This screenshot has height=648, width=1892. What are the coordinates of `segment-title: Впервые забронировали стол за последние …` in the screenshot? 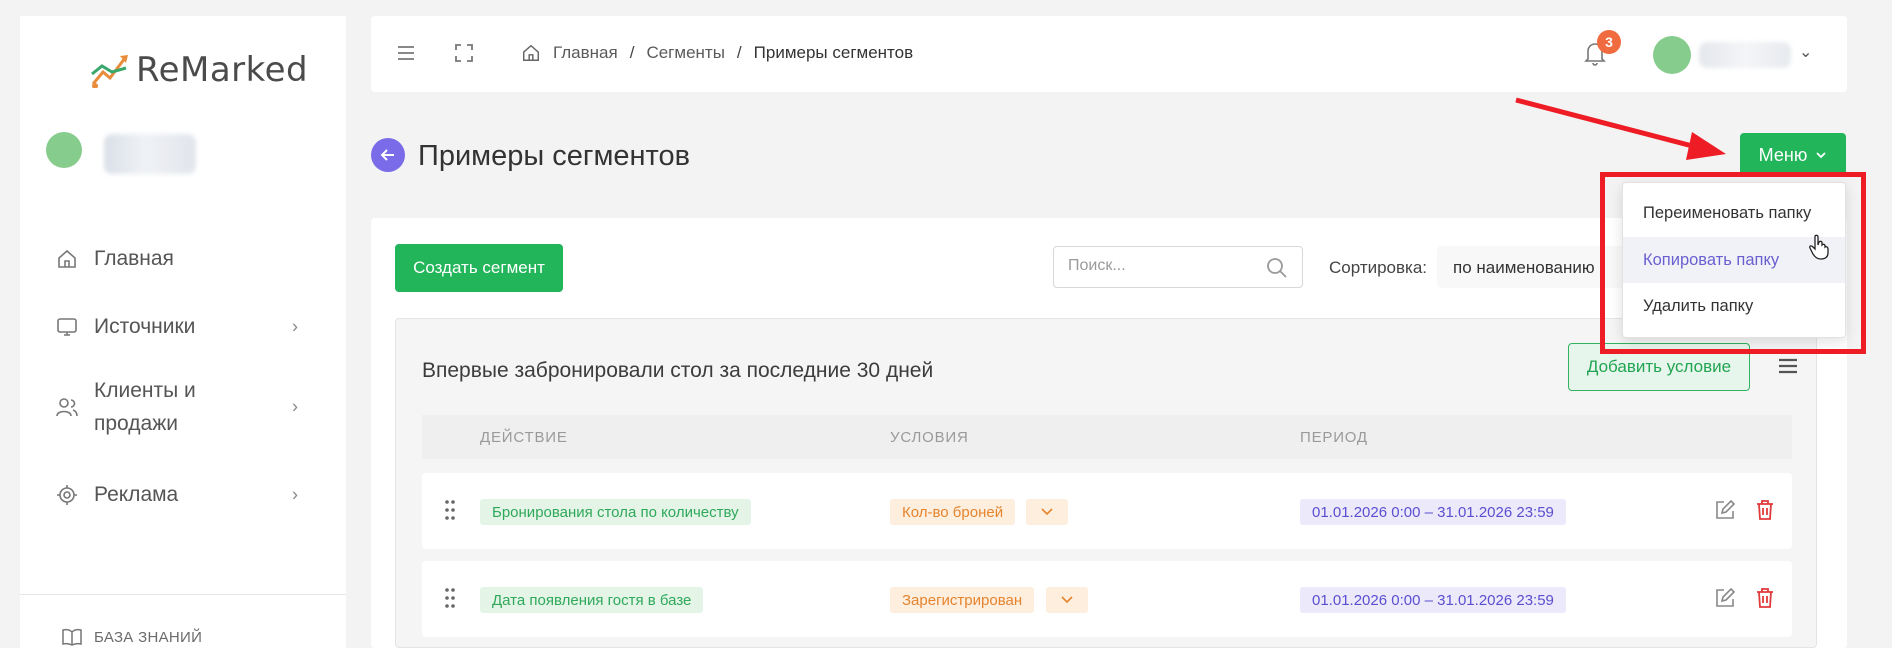 It's located at (678, 370).